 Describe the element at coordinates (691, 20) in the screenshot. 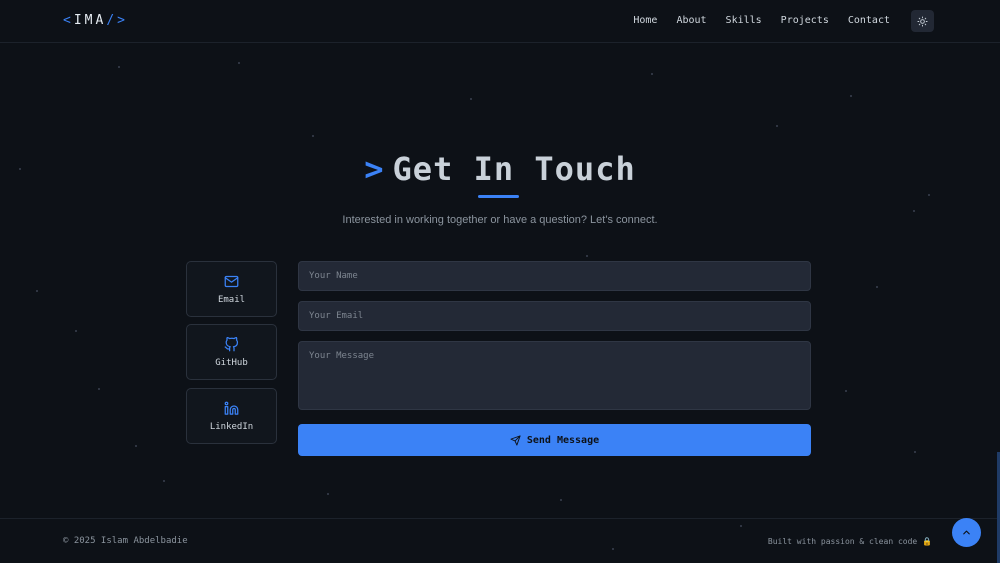

I see `nav-about: About` at that location.